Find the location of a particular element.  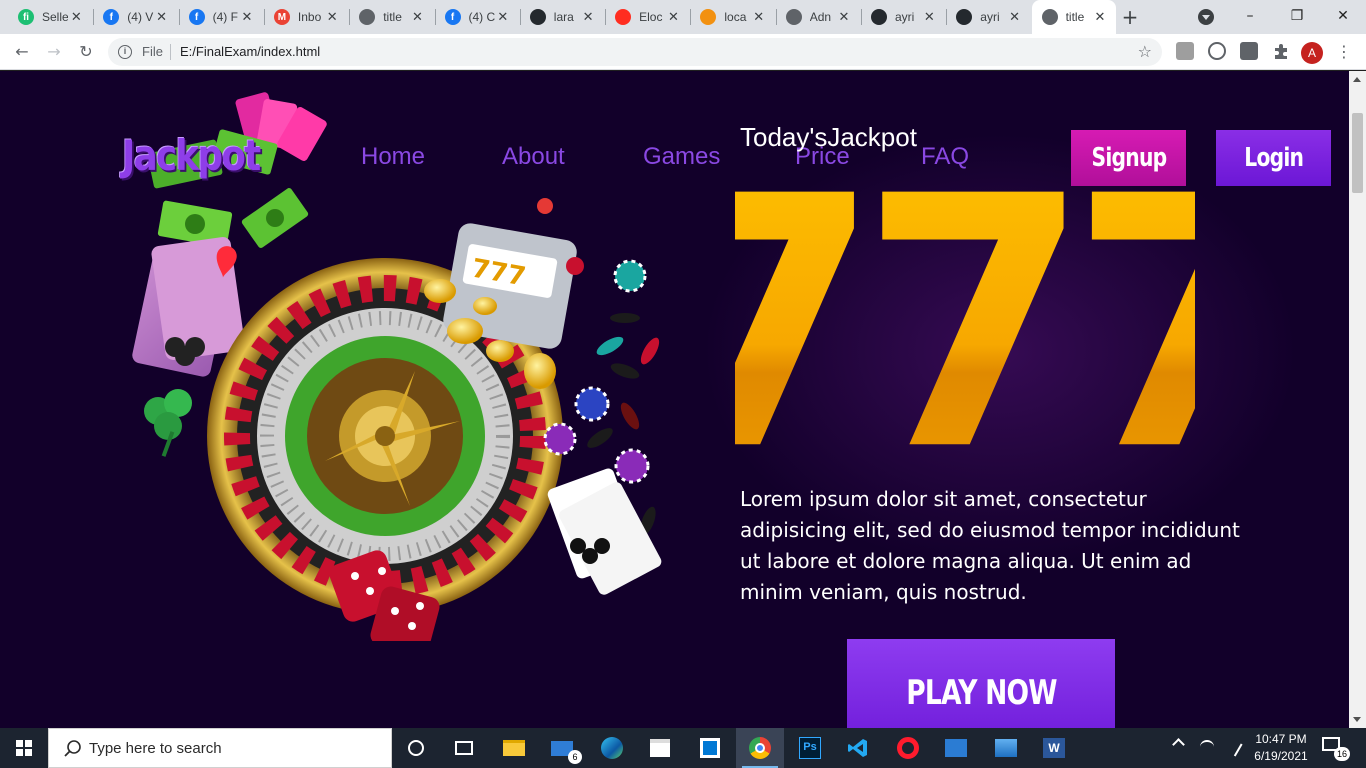

show-hidden-icons-icon is located at coordinates (1178, 744).